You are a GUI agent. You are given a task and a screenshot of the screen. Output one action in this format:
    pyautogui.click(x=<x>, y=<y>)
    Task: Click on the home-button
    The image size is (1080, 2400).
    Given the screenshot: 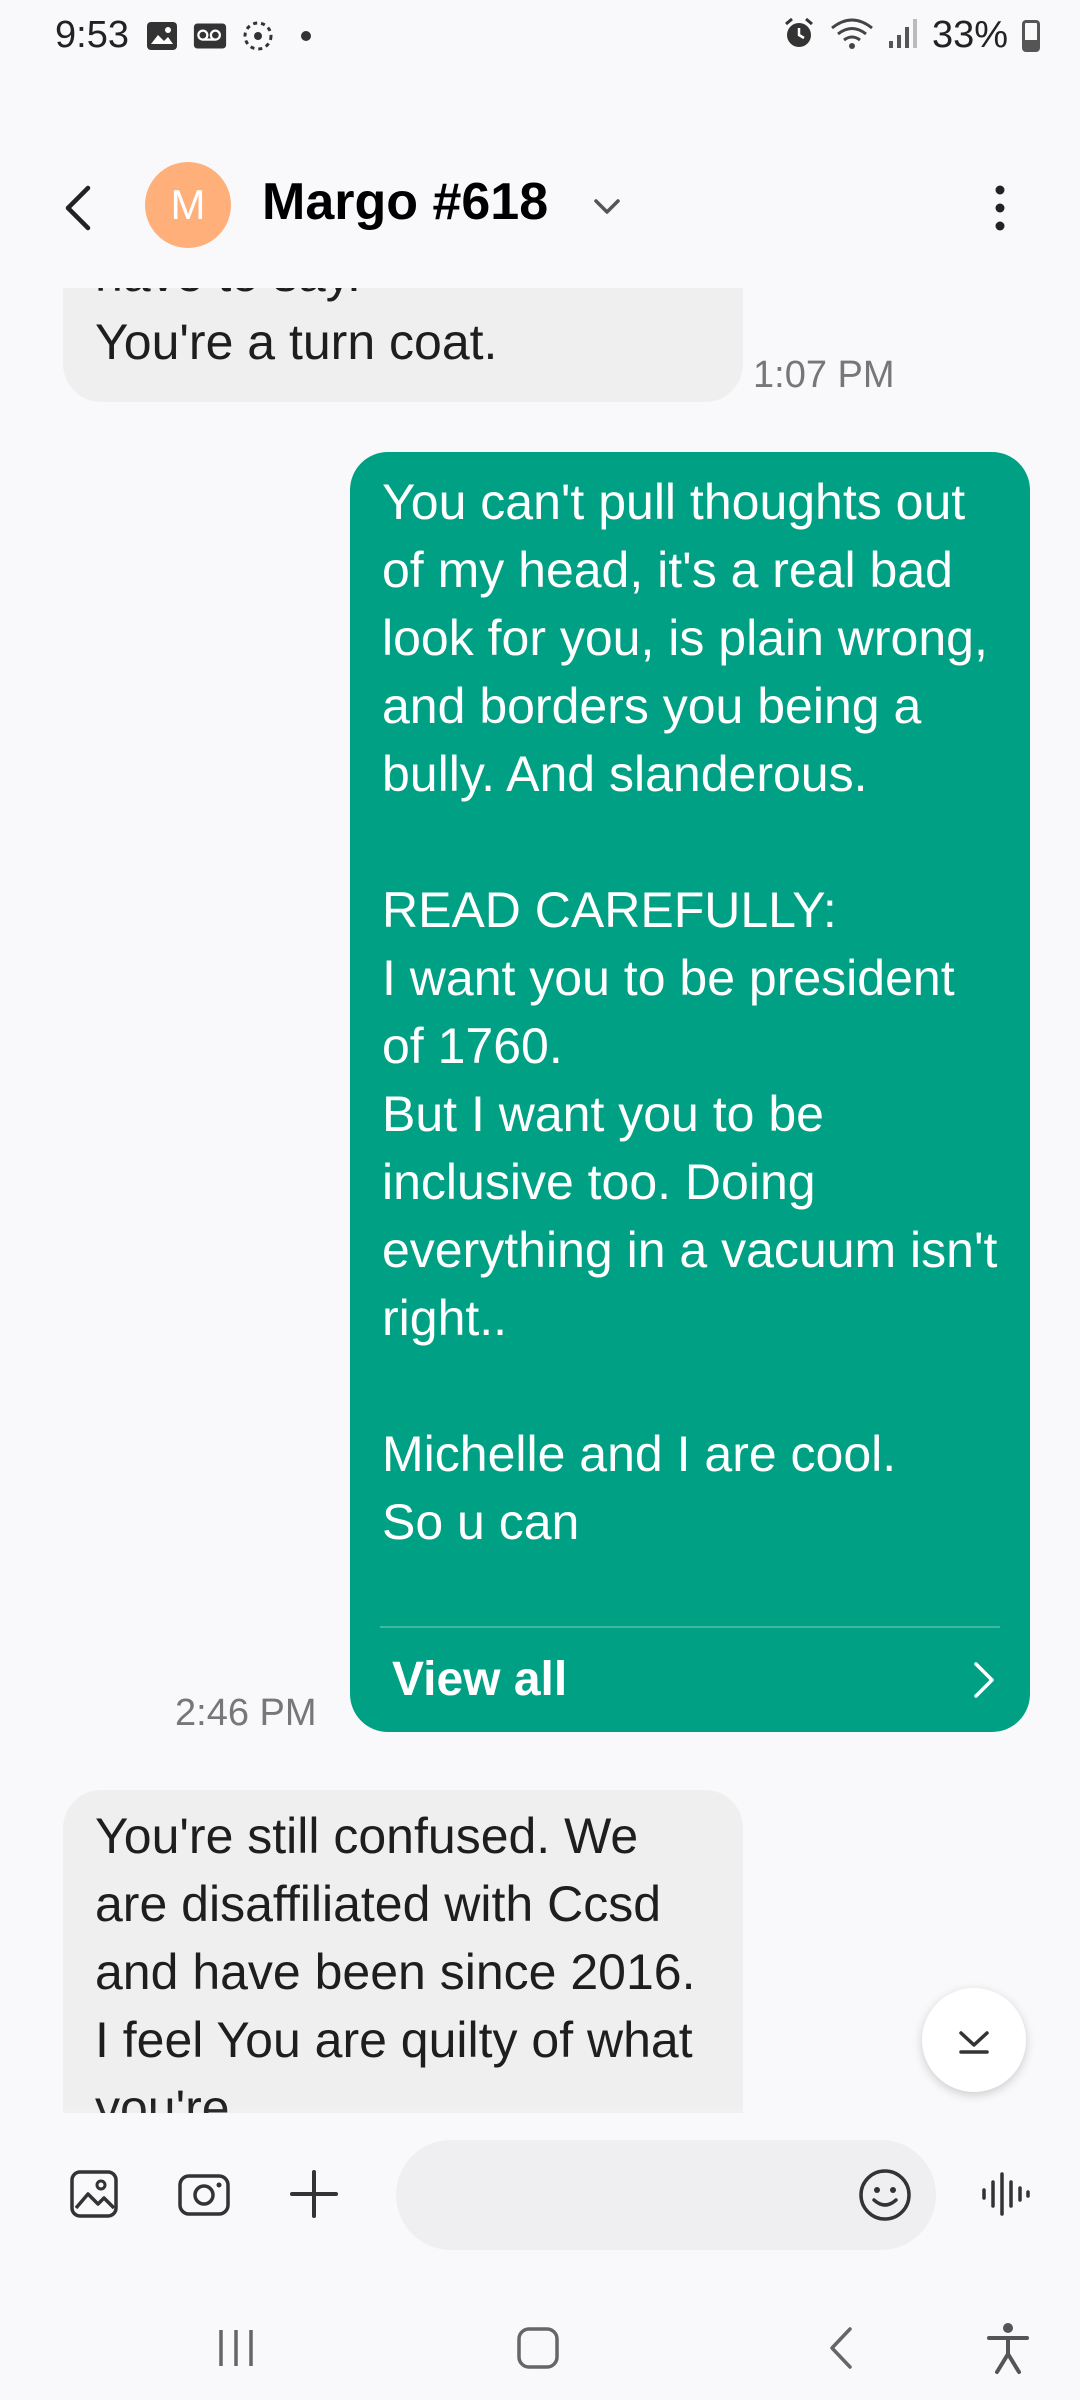 What is the action you would take?
    pyautogui.click(x=538, y=2348)
    